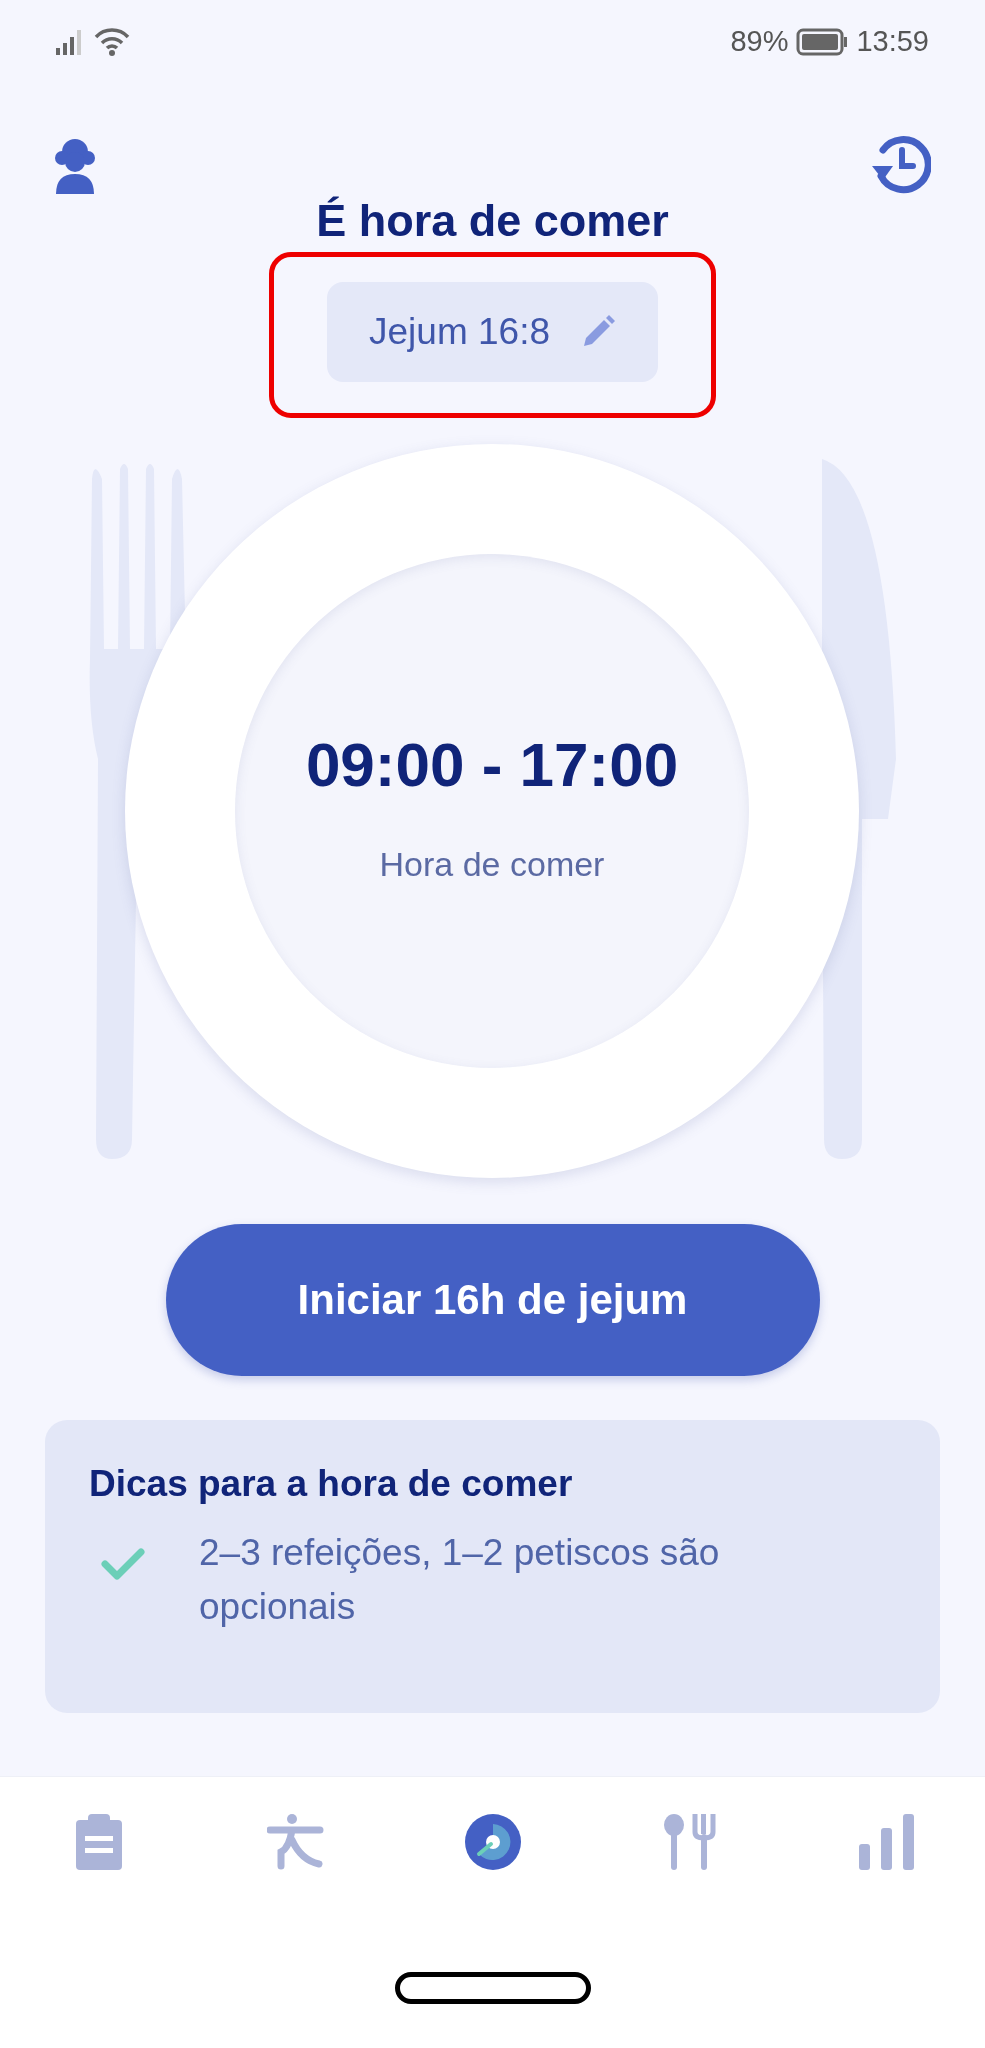 The height and width of the screenshot is (2048, 985). I want to click on home-indicator, so click(492, 1988).